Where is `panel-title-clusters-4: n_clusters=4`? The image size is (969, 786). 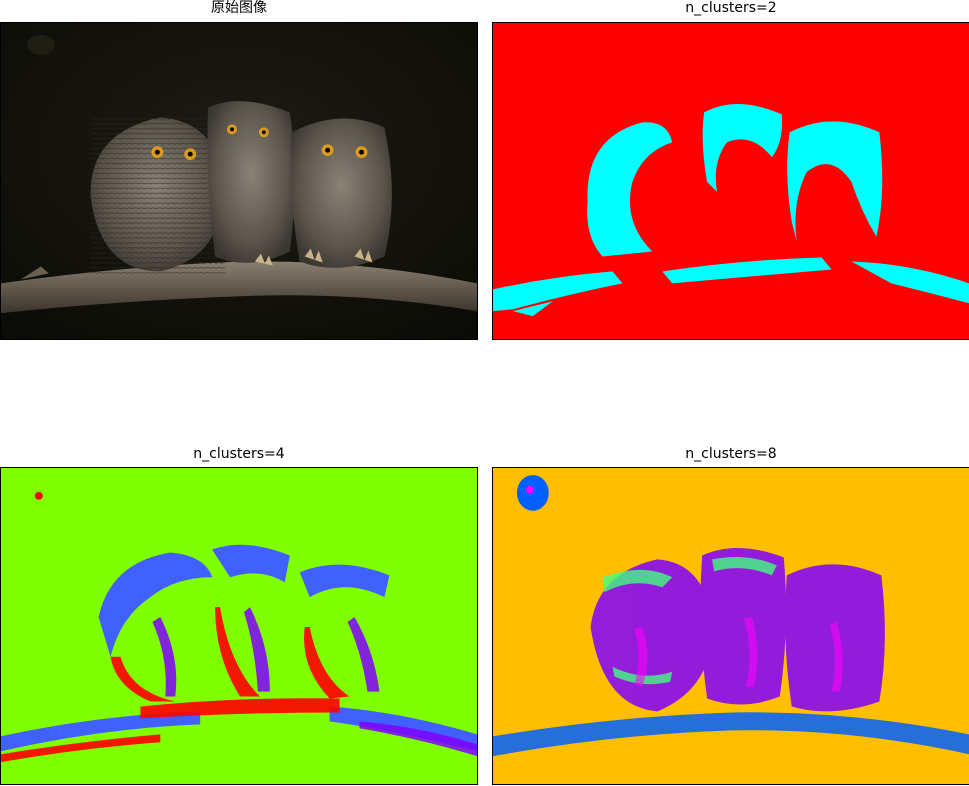
panel-title-clusters-4: n_clusters=4 is located at coordinates (239, 454).